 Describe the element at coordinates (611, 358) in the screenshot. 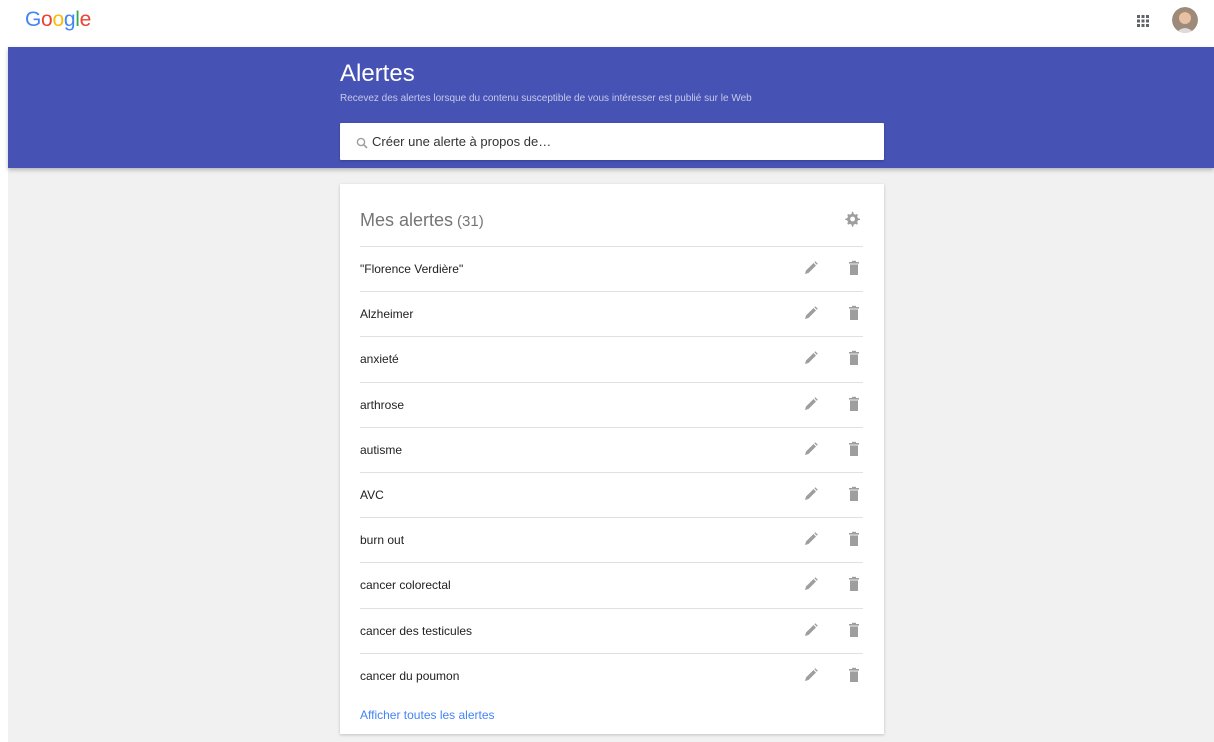

I see `alert-row: anxieté` at that location.